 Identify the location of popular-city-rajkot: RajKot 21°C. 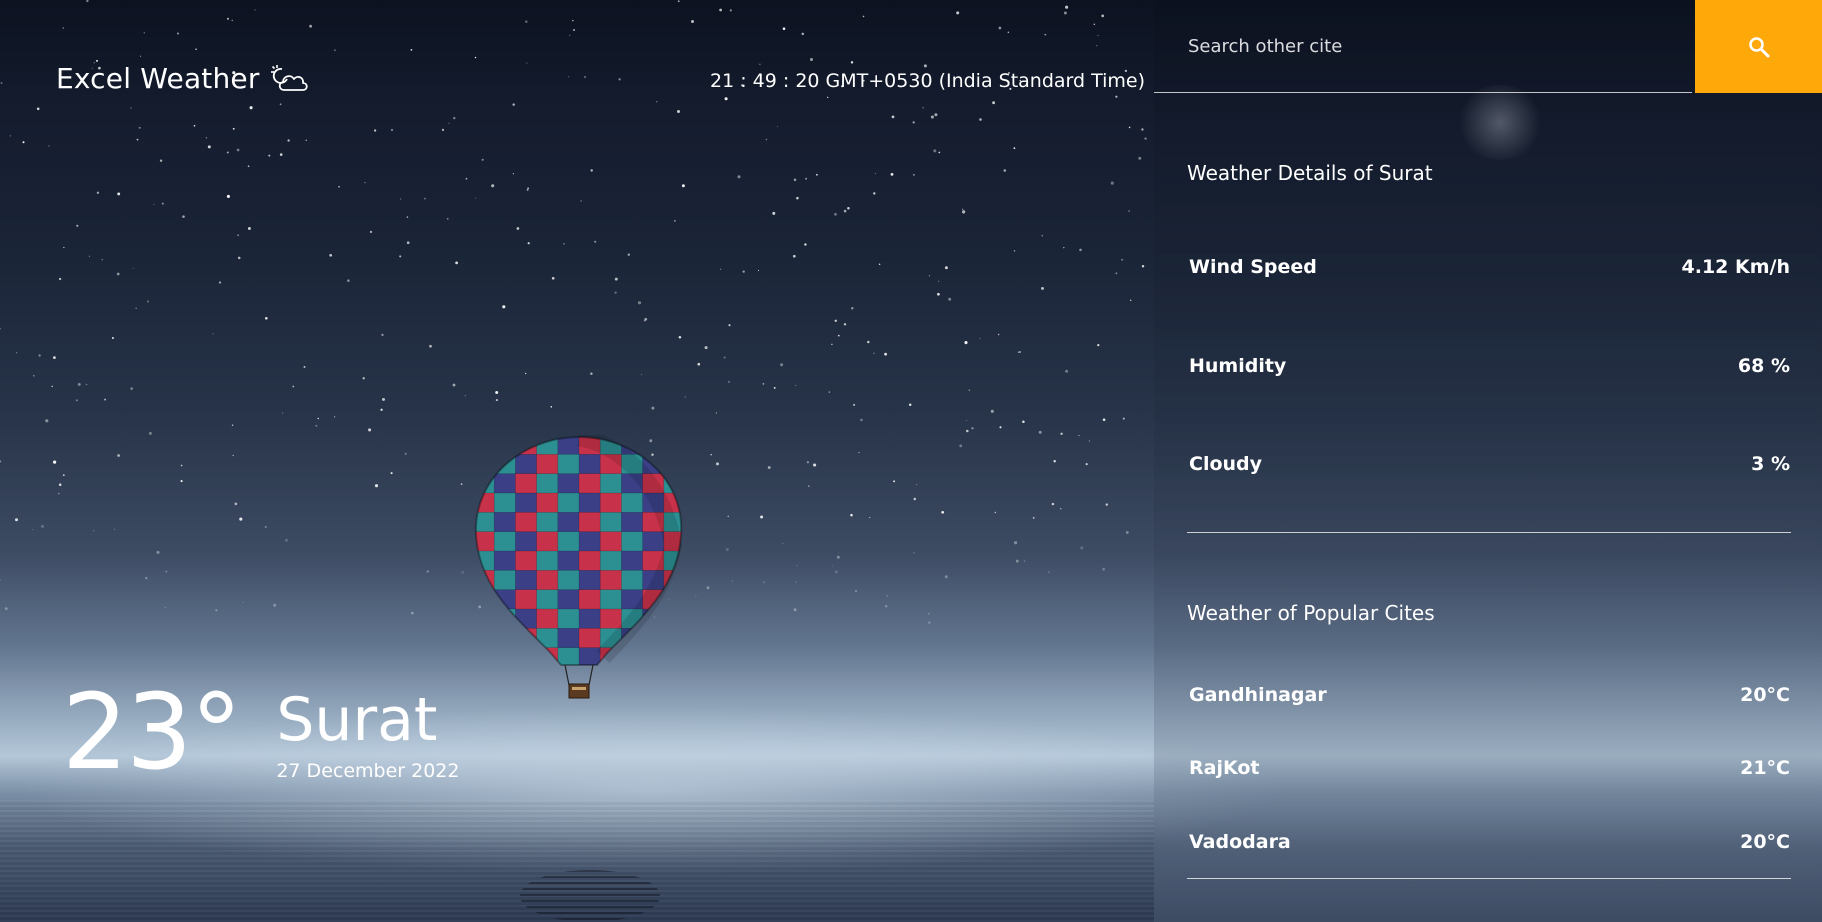
(1489, 768).